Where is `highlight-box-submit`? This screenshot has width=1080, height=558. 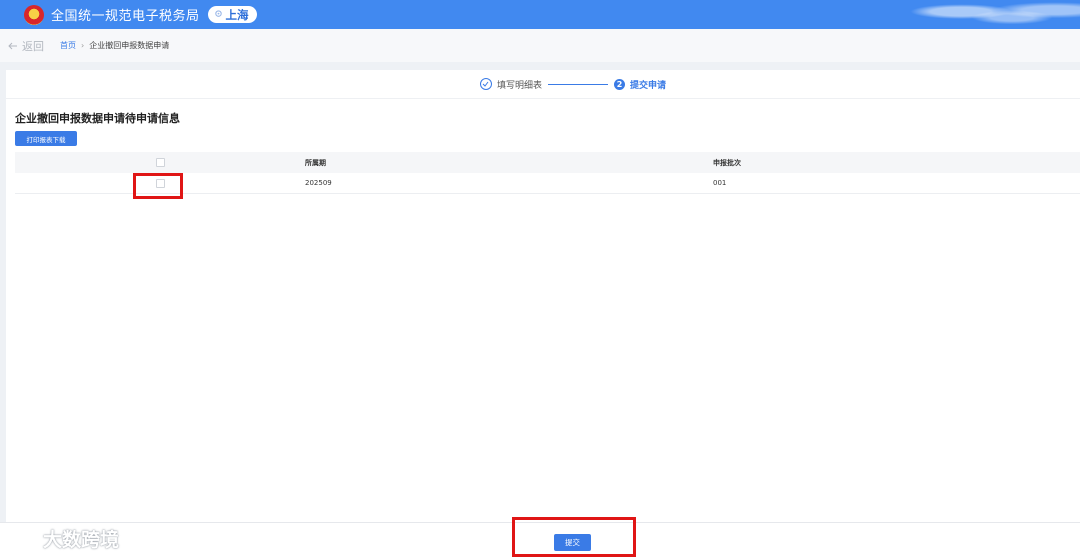
highlight-box-submit is located at coordinates (574, 537).